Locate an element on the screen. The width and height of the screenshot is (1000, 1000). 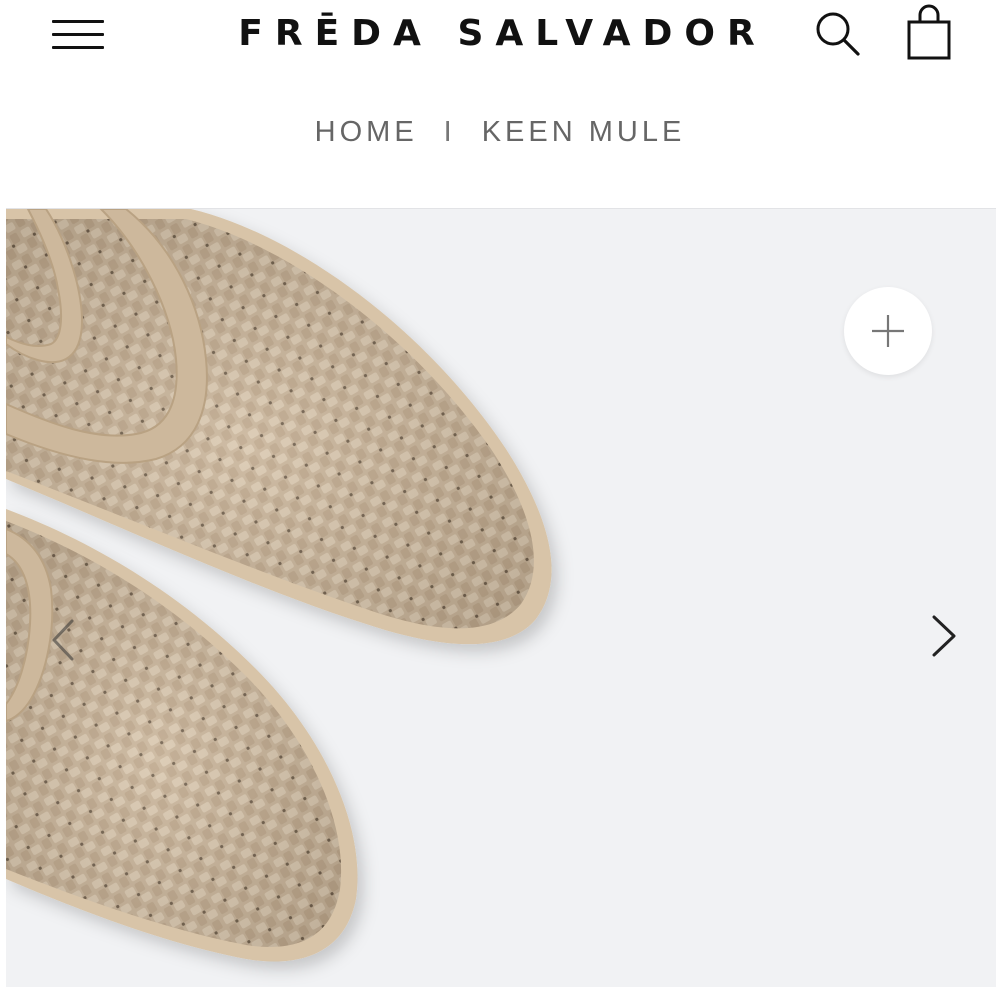
zoom-button is located at coordinates (888, 331).